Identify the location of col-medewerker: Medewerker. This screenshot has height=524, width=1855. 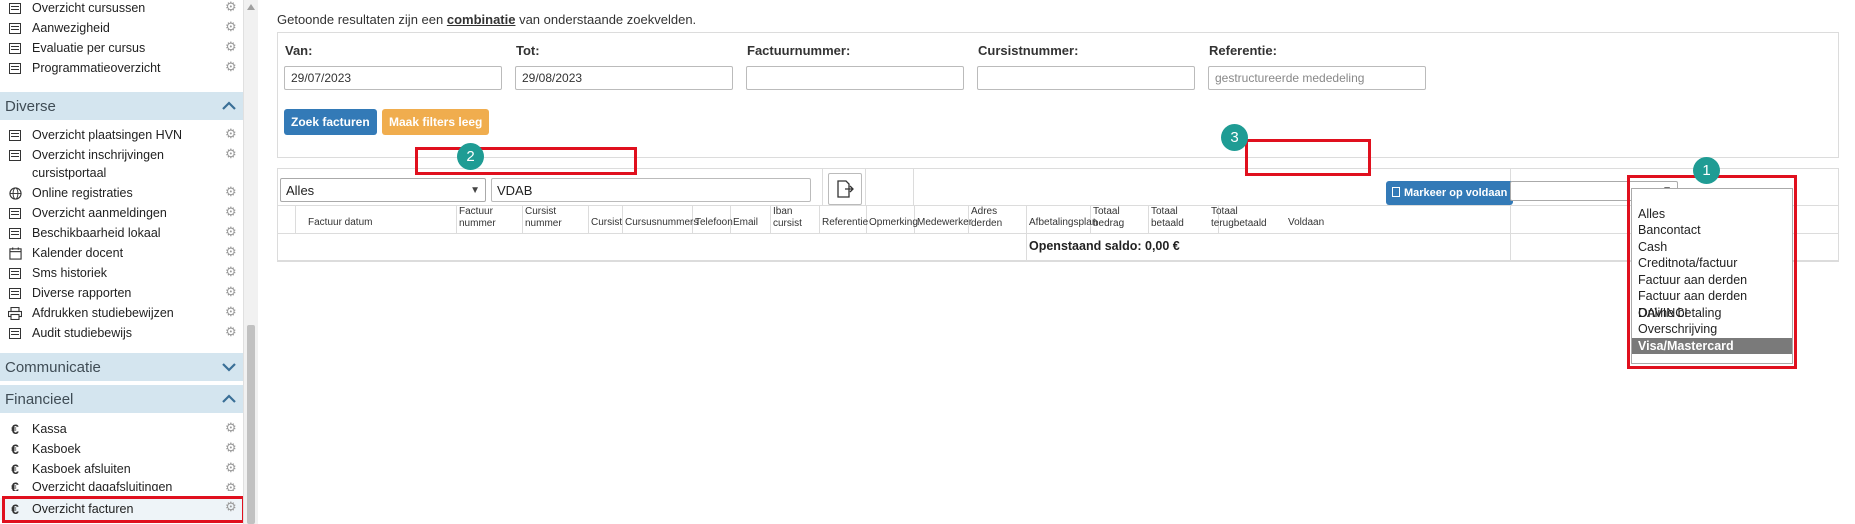
(944, 223).